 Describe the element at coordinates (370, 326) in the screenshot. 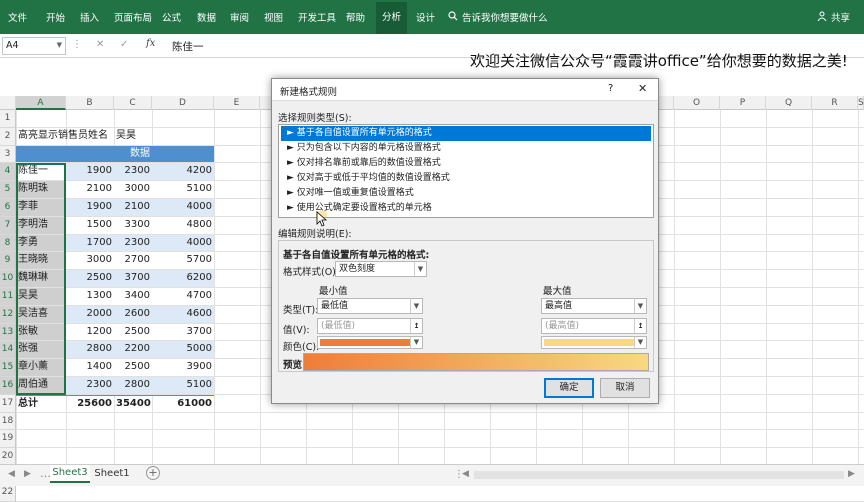

I see `min-value-input: (最低值) ↥` at that location.